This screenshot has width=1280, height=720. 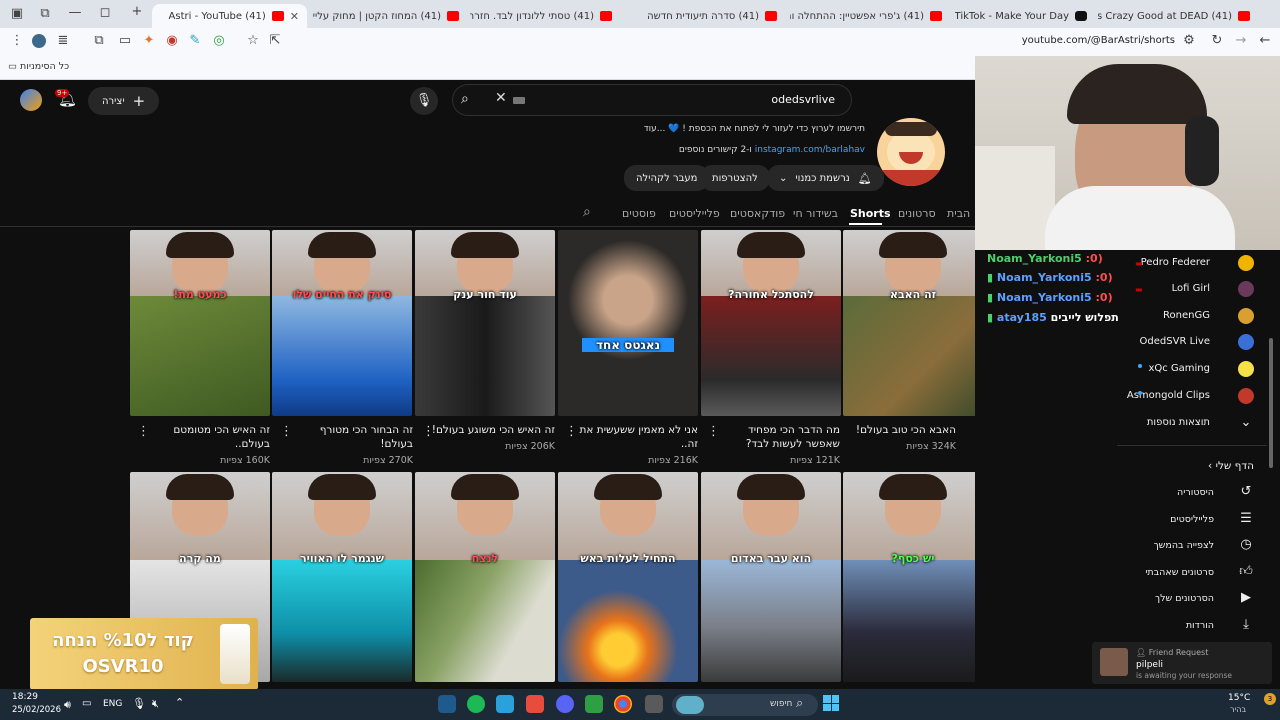 What do you see at coordinates (349, 437) in the screenshot?
I see `short-title: זה הבחור הכי מטורף בעולם!` at bounding box center [349, 437].